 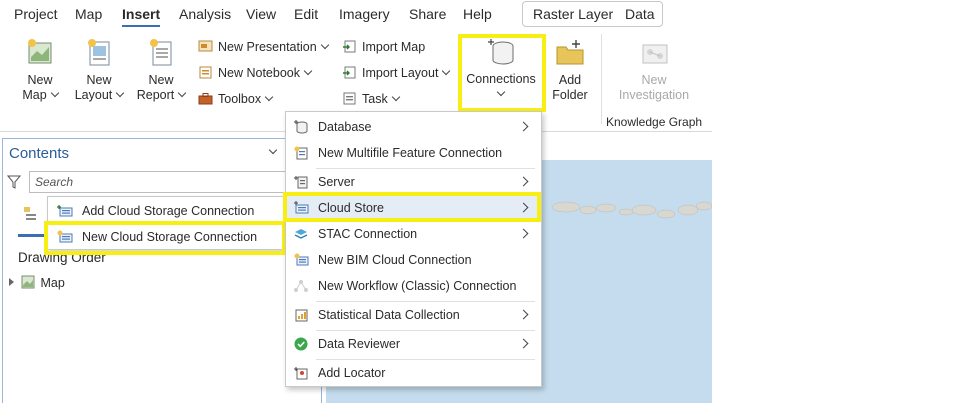 I want to click on tab-data: Data, so click(x=640, y=14).